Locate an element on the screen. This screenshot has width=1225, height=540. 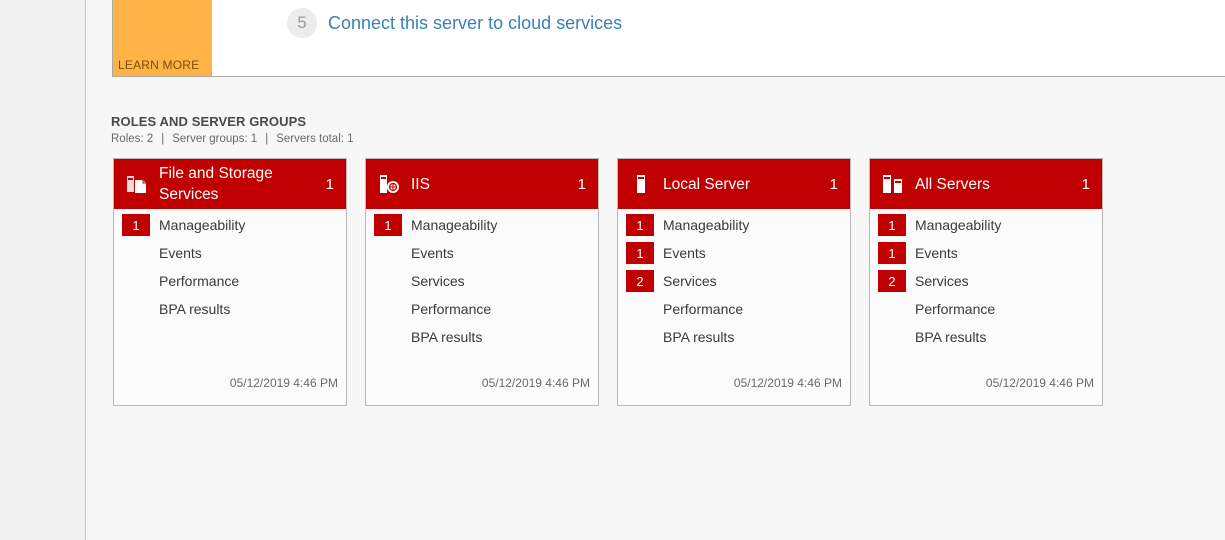
tile-title: IIS is located at coordinates (420, 184).